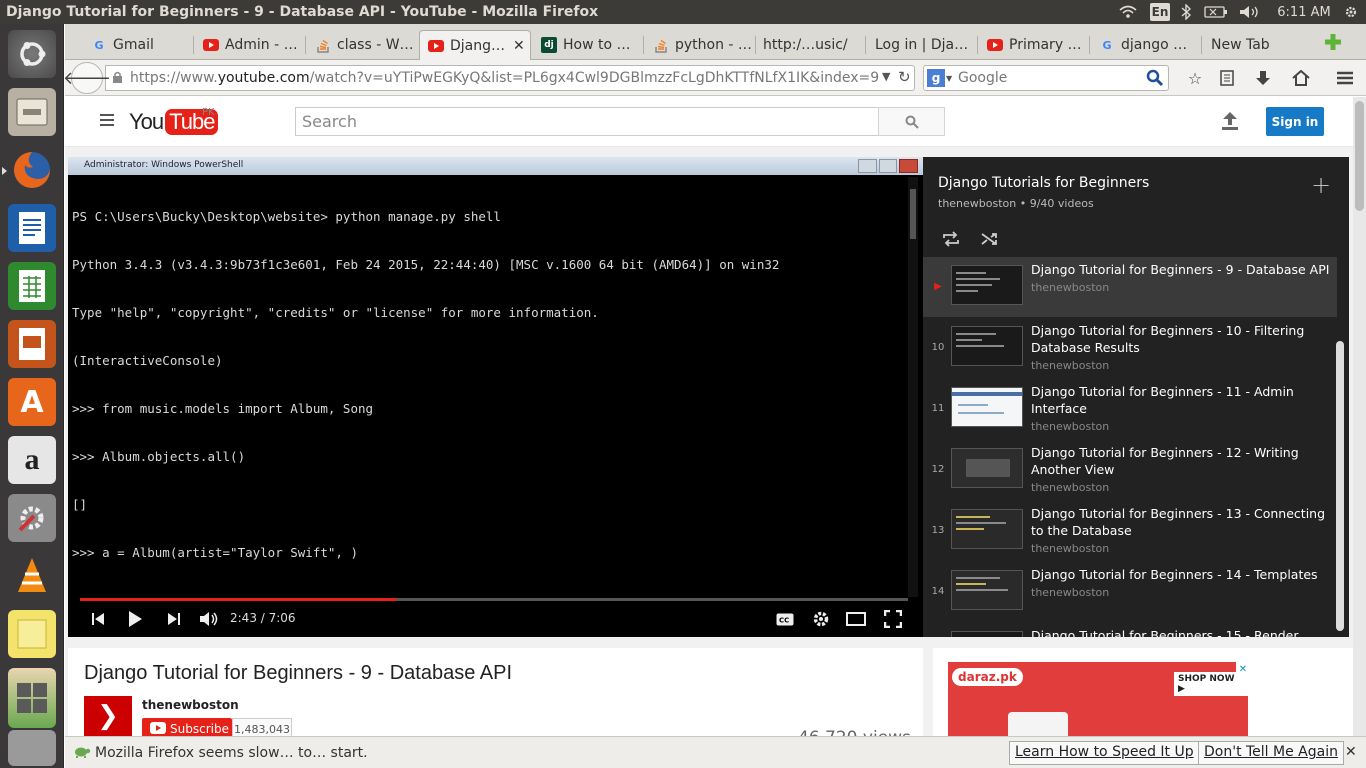 Image resolution: width=1366 pixels, height=768 pixels. I want to click on playlist-title: Django Tutorials for Beginners, so click(1043, 183).